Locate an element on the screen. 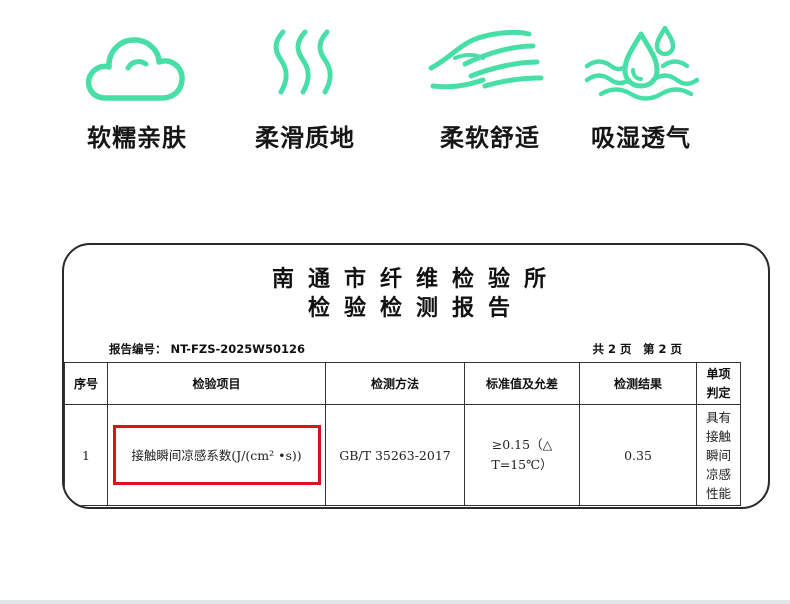 The image size is (790, 604). page-indicator: 共 2 页 第 2 页 is located at coordinates (637, 349).